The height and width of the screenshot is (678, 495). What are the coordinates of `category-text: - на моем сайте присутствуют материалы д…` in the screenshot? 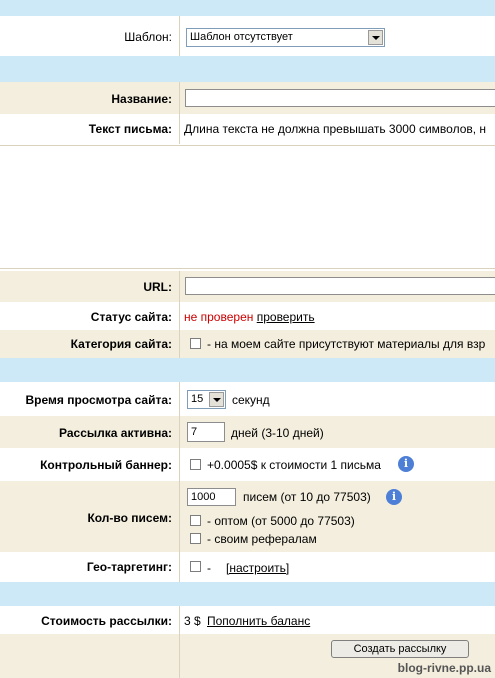 It's located at (346, 344).